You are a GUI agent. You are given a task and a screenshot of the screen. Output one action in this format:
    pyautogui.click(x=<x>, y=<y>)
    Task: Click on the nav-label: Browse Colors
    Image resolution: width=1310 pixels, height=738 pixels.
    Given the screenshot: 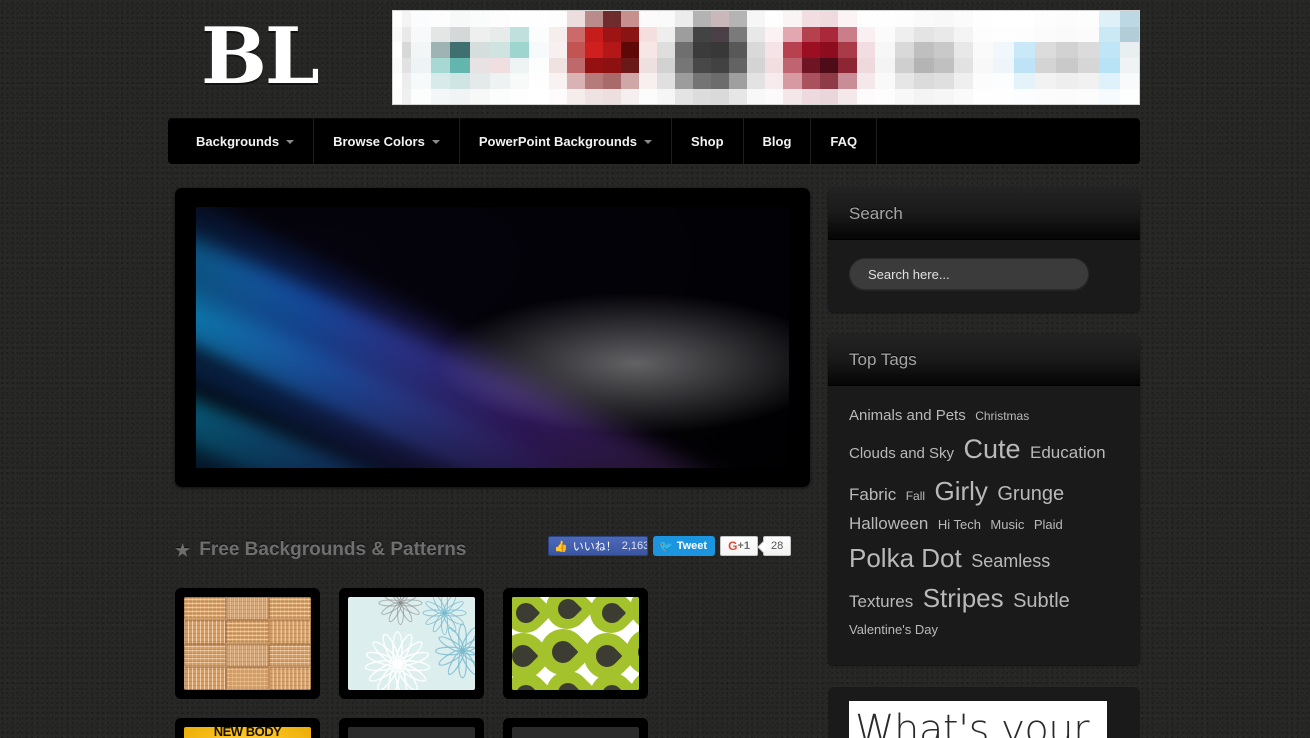 What is the action you would take?
    pyautogui.click(x=379, y=141)
    